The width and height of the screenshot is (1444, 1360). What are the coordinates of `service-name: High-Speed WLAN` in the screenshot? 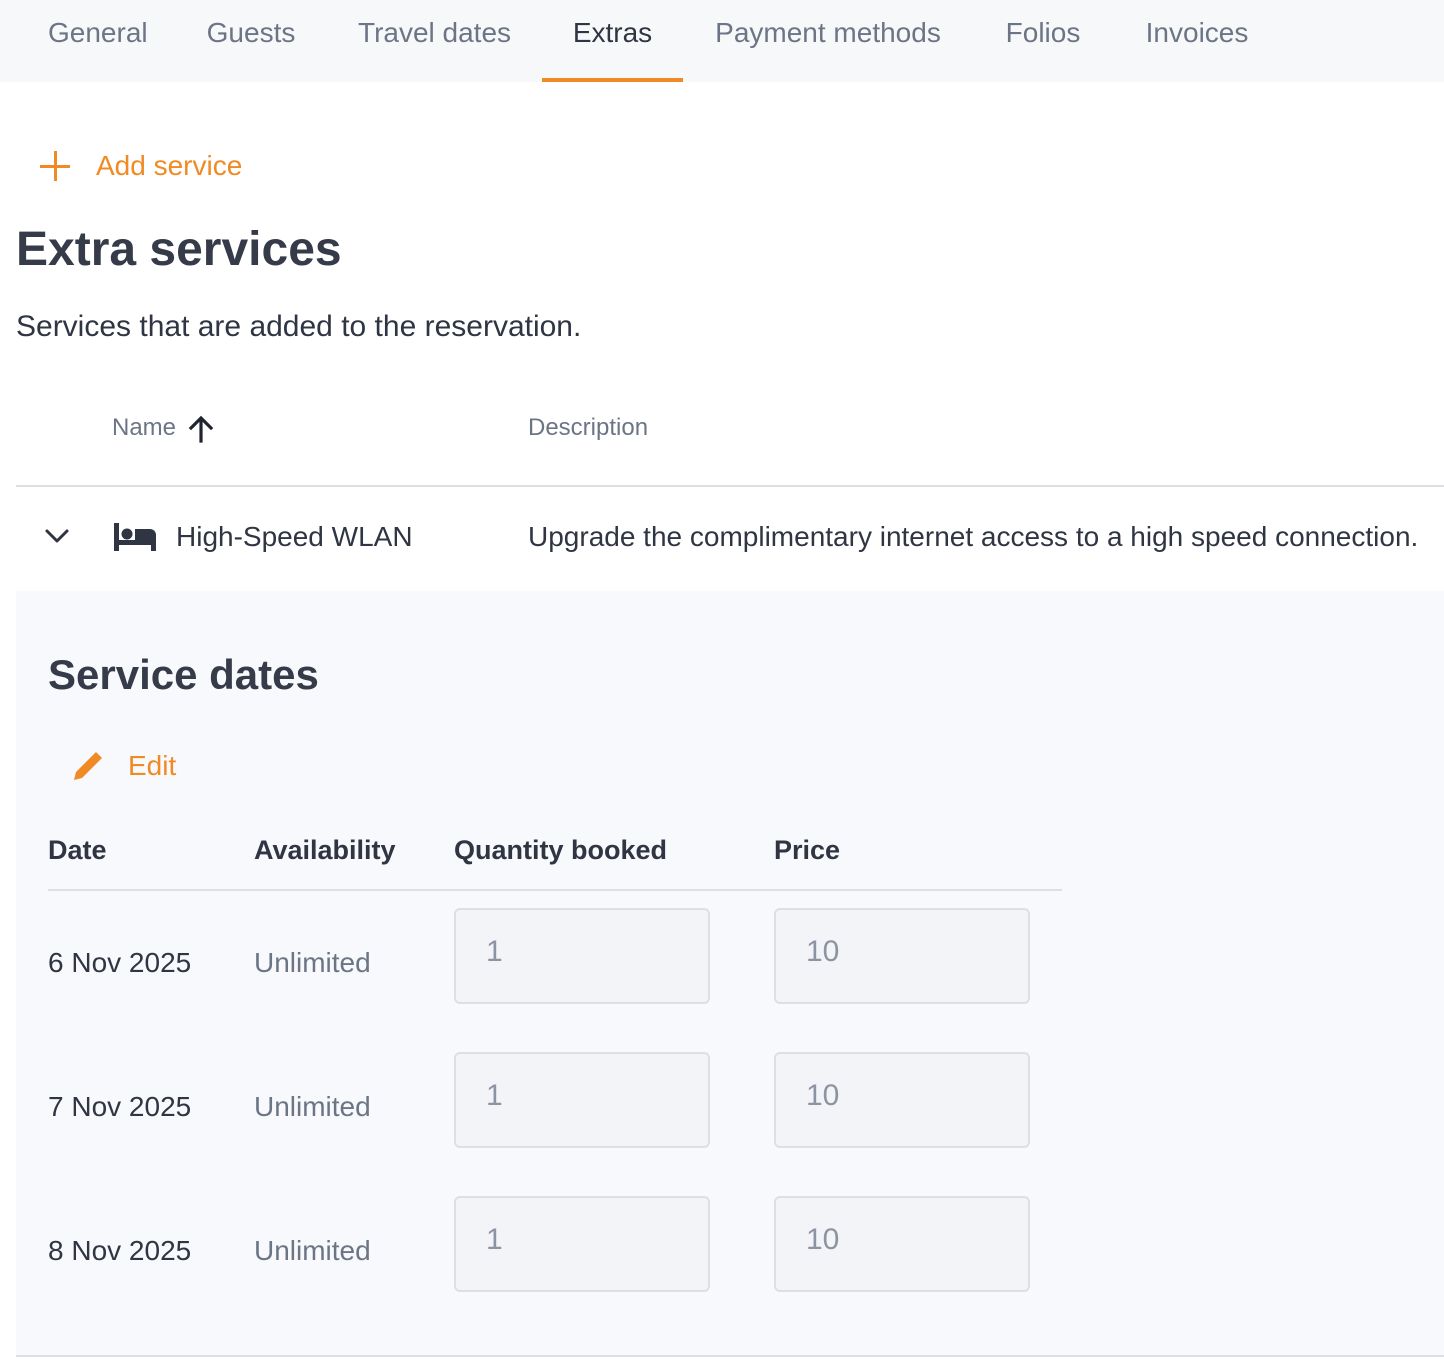 It's located at (294, 536).